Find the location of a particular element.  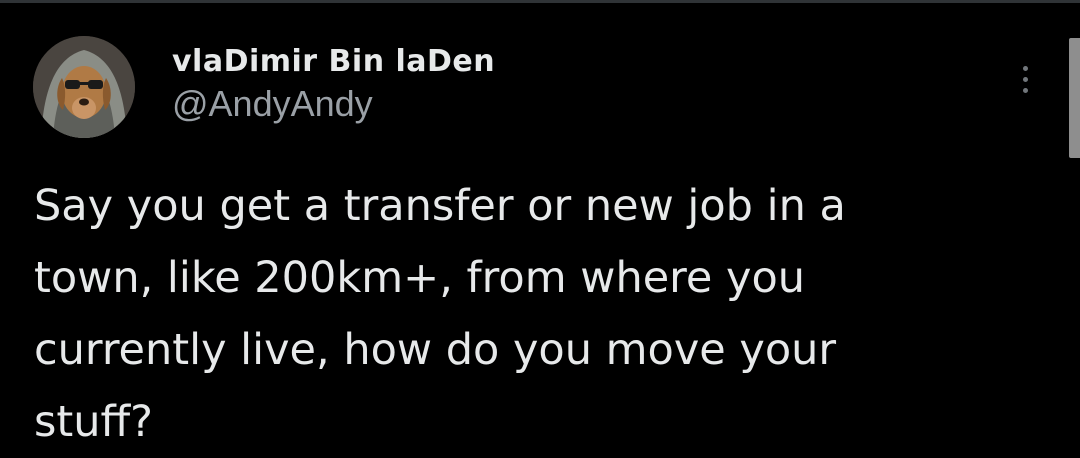

tweet-text-line: currently live, how do you move your is located at coordinates (435, 350).